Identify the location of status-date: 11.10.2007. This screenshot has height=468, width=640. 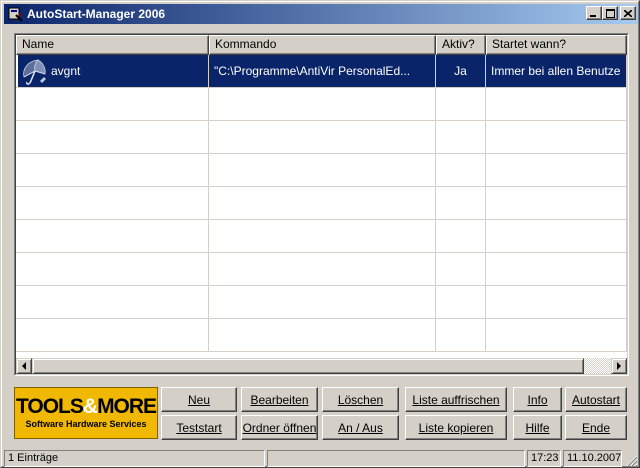
(592, 458).